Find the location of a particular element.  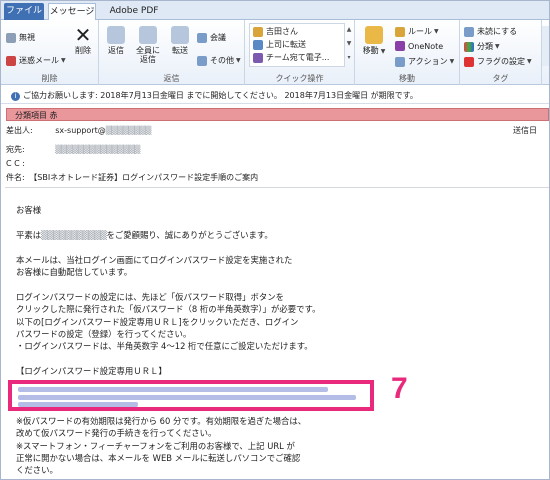

body-line: ・ログインパスワードは、半角英数字 4～12 桁で任意にご設定いただけます。 is located at coordinates (164, 346).